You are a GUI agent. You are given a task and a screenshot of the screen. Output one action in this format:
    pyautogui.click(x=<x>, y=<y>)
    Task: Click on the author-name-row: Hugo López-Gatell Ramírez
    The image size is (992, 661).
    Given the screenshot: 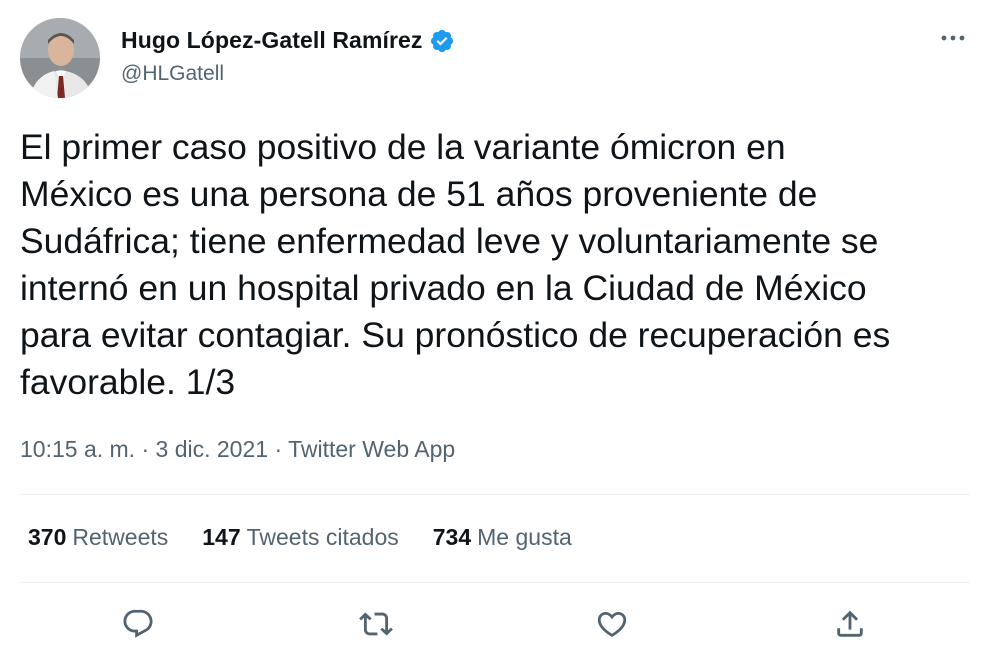 What is the action you would take?
    pyautogui.click(x=288, y=40)
    